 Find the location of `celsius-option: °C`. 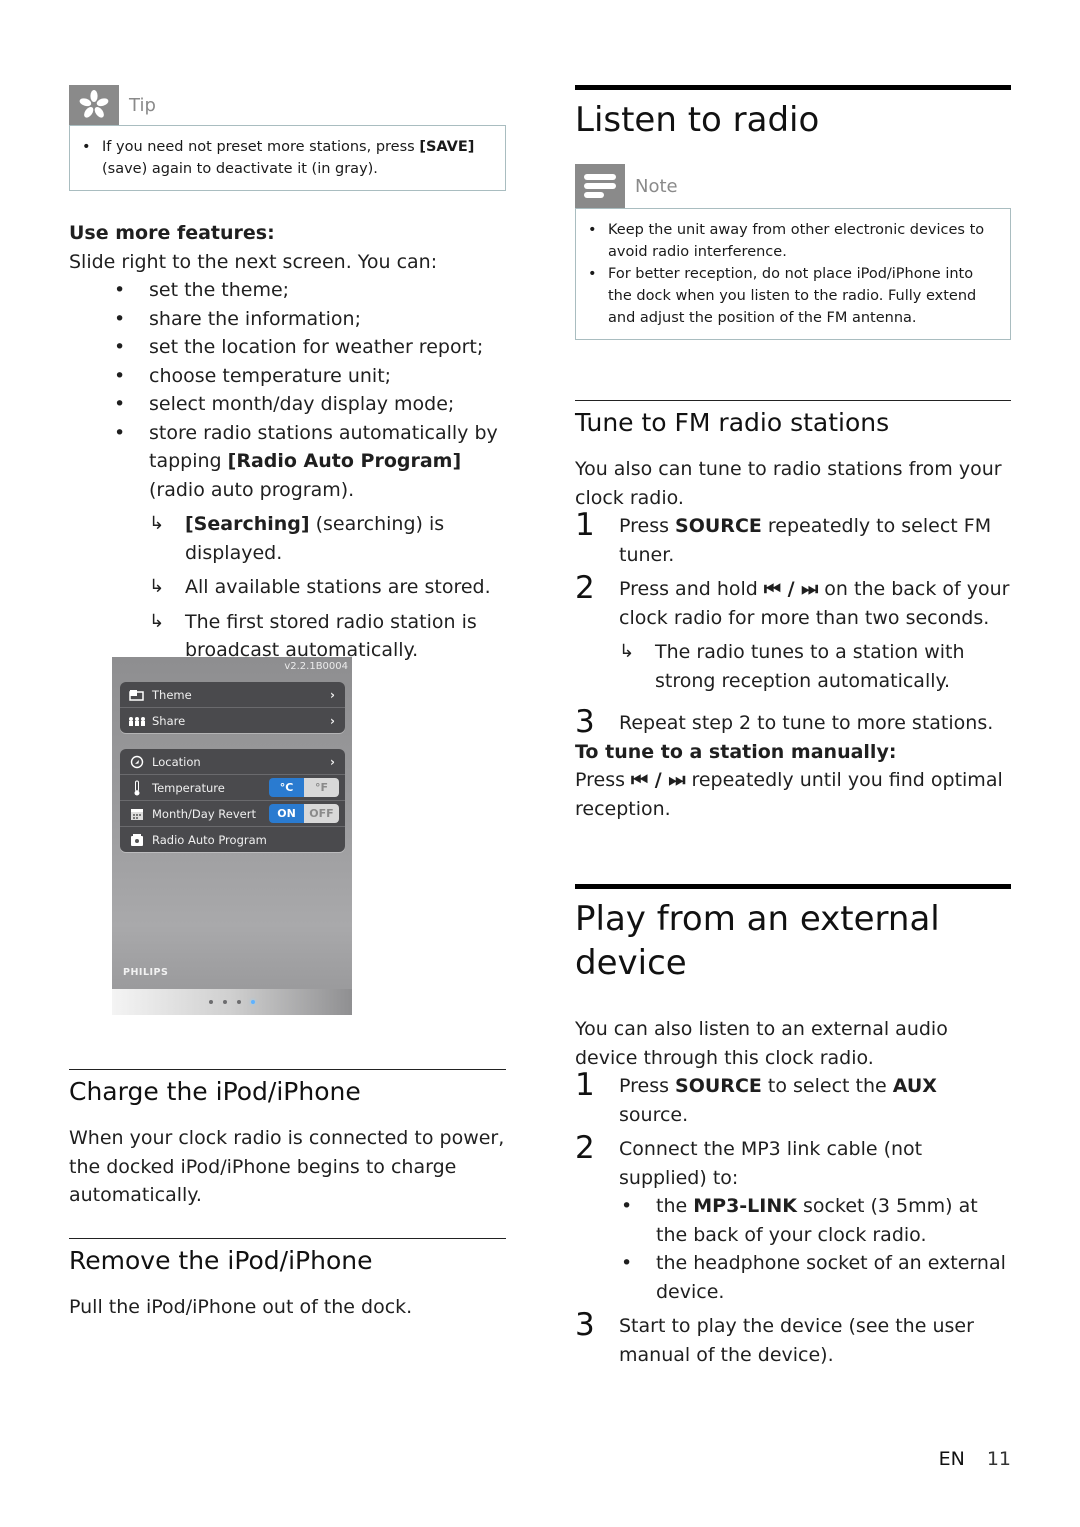

celsius-option: °C is located at coordinates (286, 787).